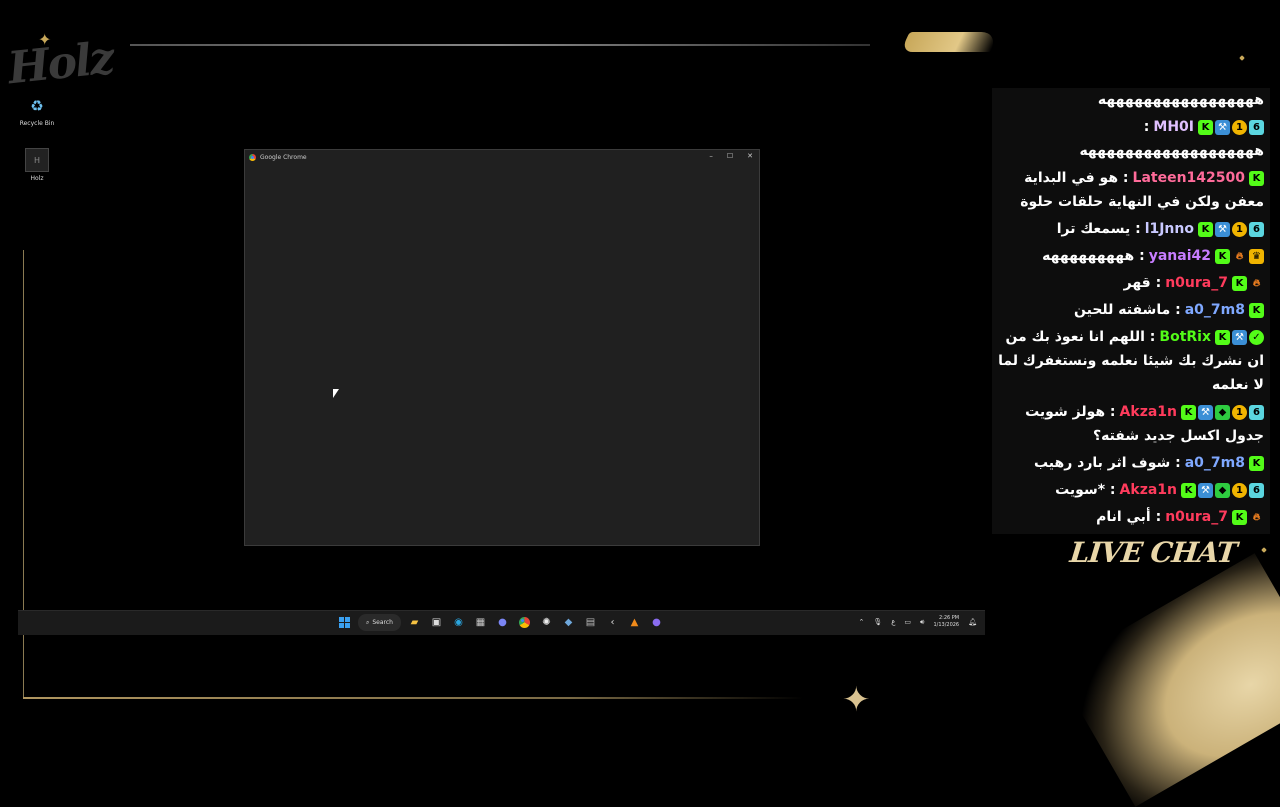 The height and width of the screenshot is (807, 1280). Describe the element at coordinates (1131, 139) in the screenshot. I see `chat-message: K ⚒ 1 6 MH0I: هههههههههههههههههههه` at that location.